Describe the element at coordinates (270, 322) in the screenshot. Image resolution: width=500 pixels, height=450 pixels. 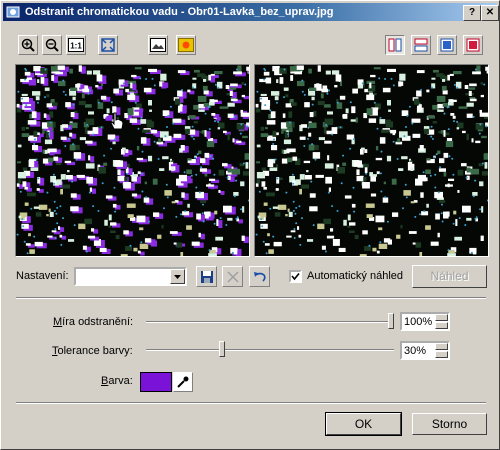
I see `amount-slider-track` at that location.